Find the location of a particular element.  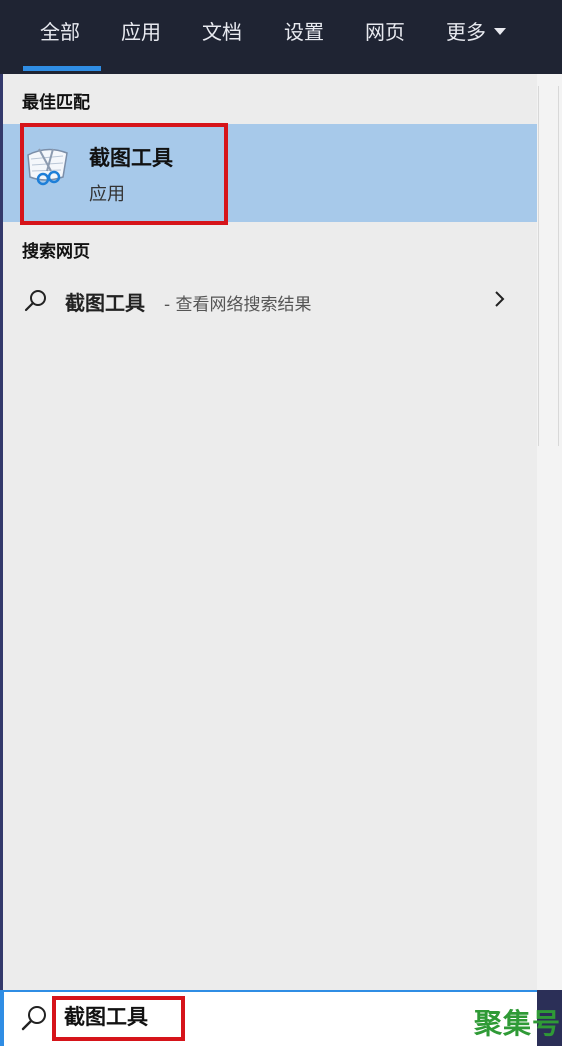

tab-apps: 应用 is located at coordinates (141, 32).